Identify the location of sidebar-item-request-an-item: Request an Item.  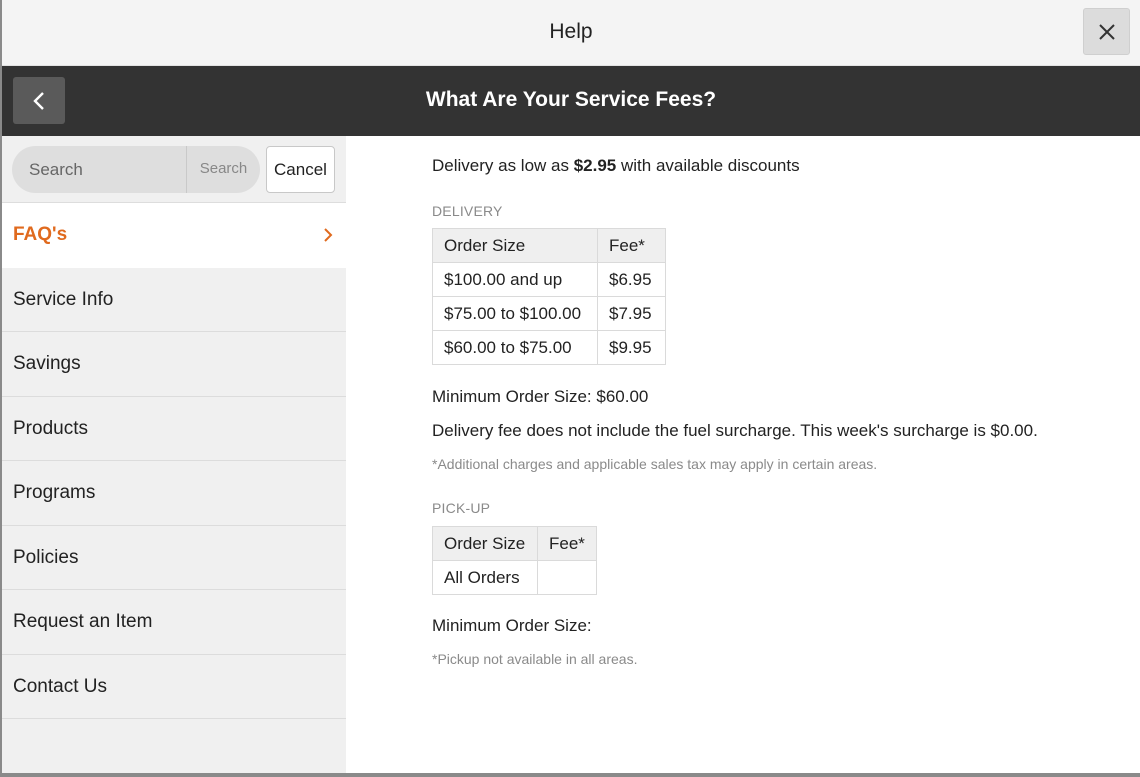
(174, 622).